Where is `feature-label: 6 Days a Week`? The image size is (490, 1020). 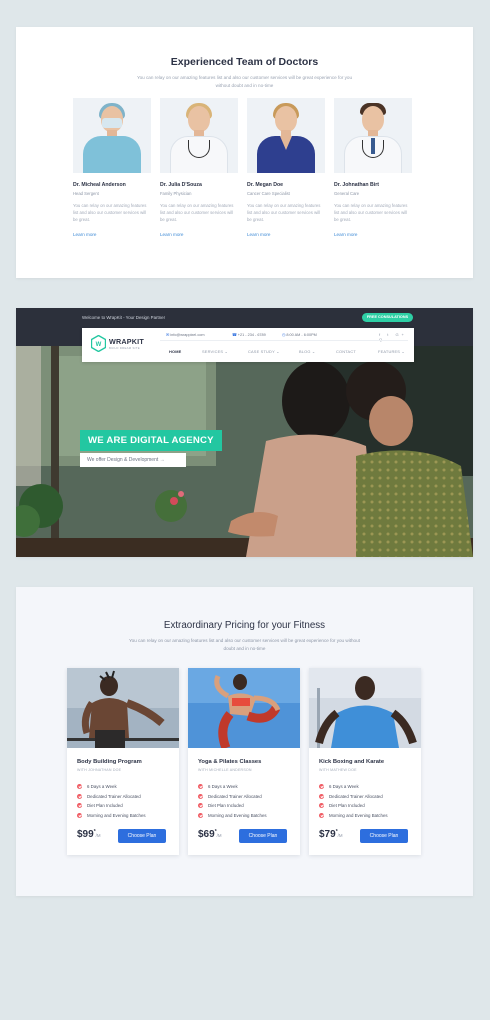
feature-label: 6 Days a Week is located at coordinates (223, 787).